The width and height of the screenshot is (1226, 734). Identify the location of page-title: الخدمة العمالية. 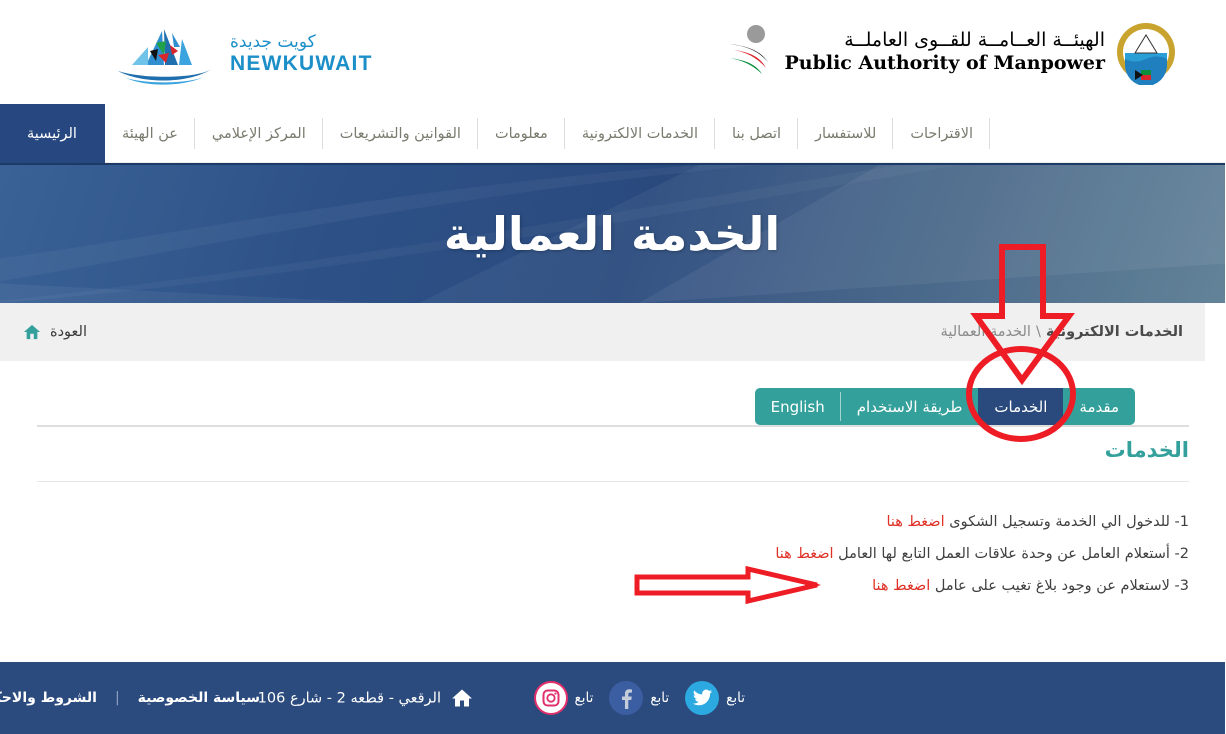
(613, 234).